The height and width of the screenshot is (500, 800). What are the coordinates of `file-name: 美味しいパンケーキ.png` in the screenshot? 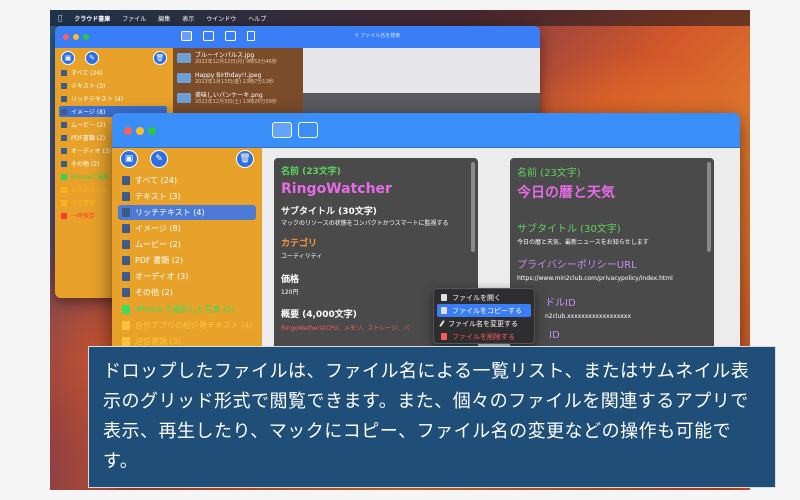 It's located at (229, 95).